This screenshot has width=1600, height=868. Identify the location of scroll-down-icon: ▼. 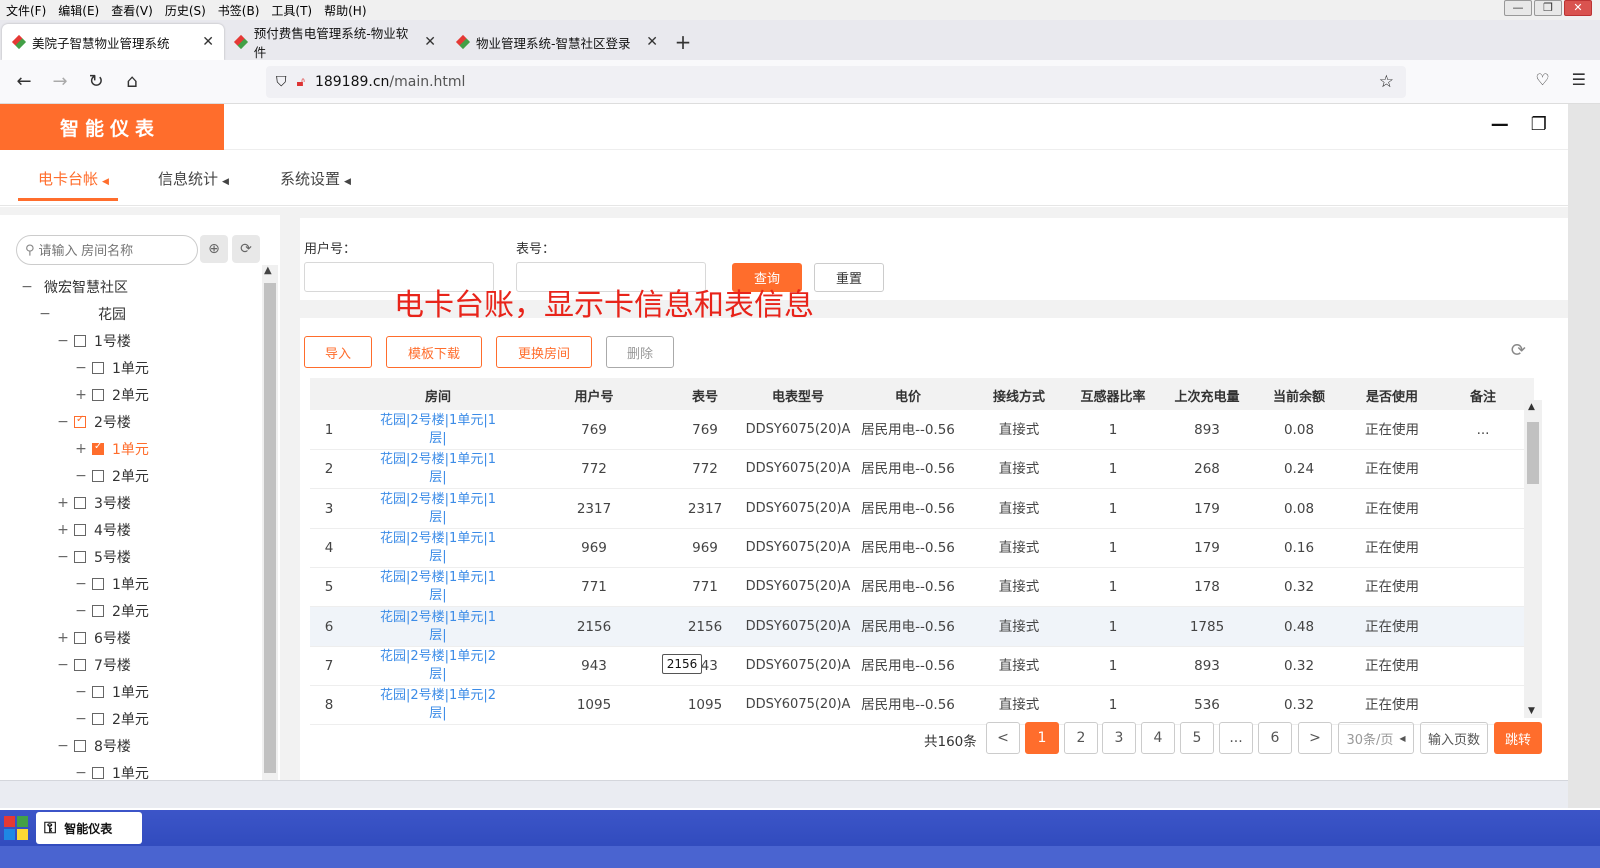
(1531, 711).